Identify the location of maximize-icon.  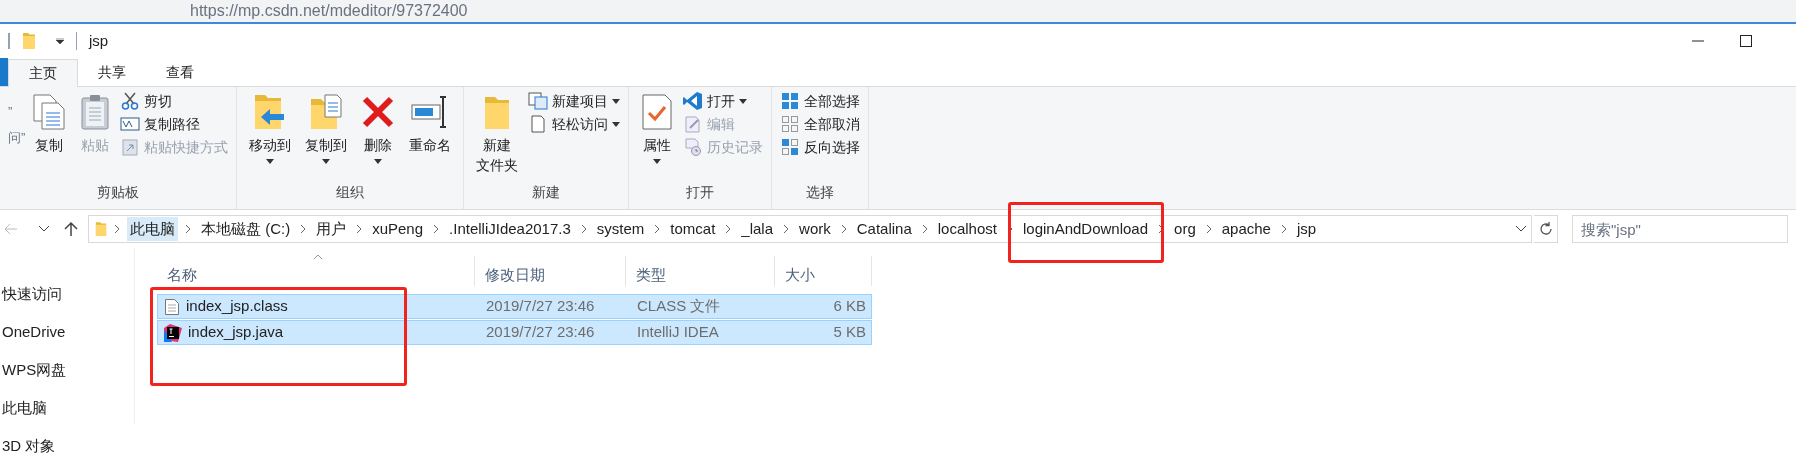
(1746, 41).